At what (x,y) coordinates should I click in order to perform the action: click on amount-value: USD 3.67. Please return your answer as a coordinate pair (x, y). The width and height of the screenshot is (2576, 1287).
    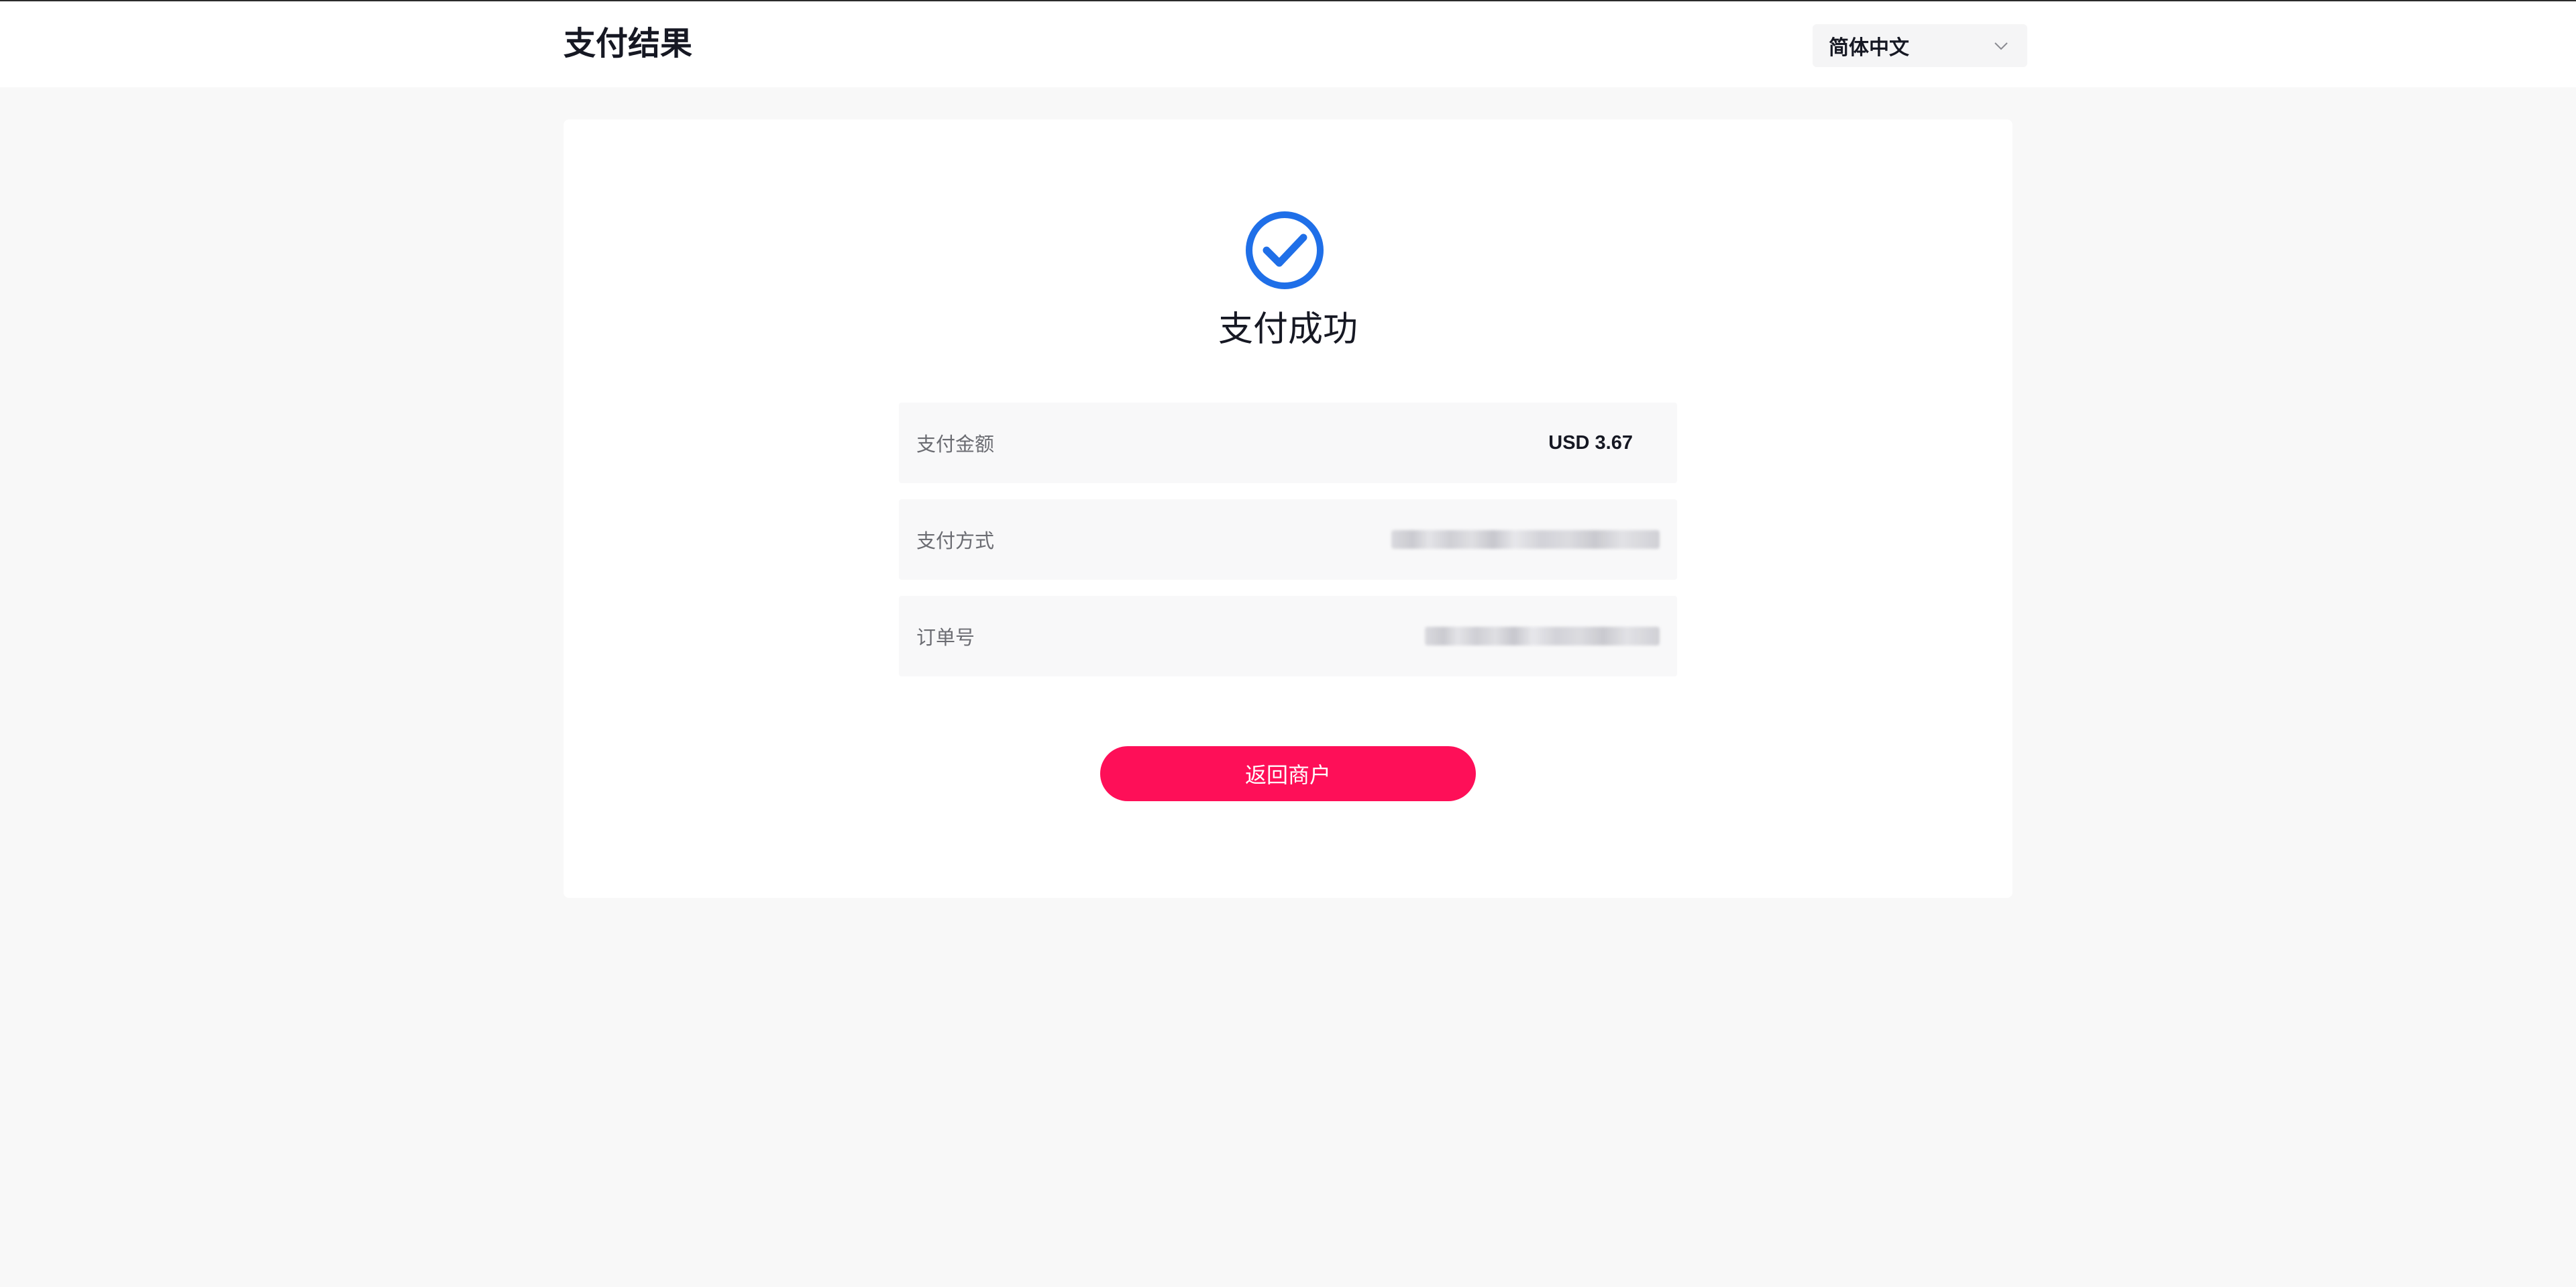
    Looking at the image, I should click on (1590, 442).